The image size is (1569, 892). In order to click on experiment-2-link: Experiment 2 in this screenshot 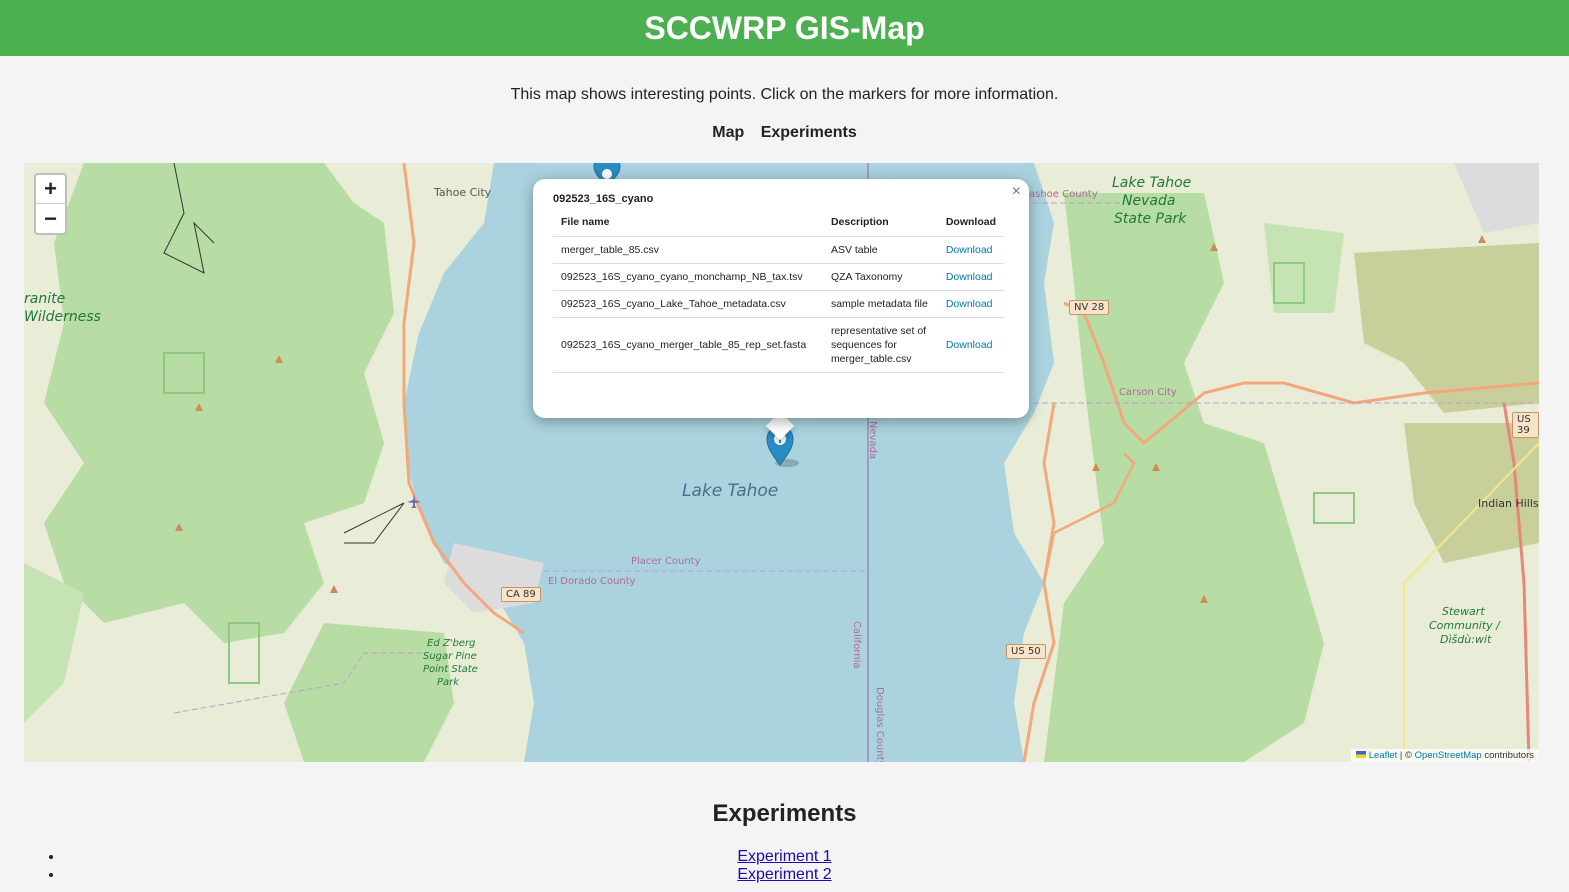, I will do `click(784, 874)`.